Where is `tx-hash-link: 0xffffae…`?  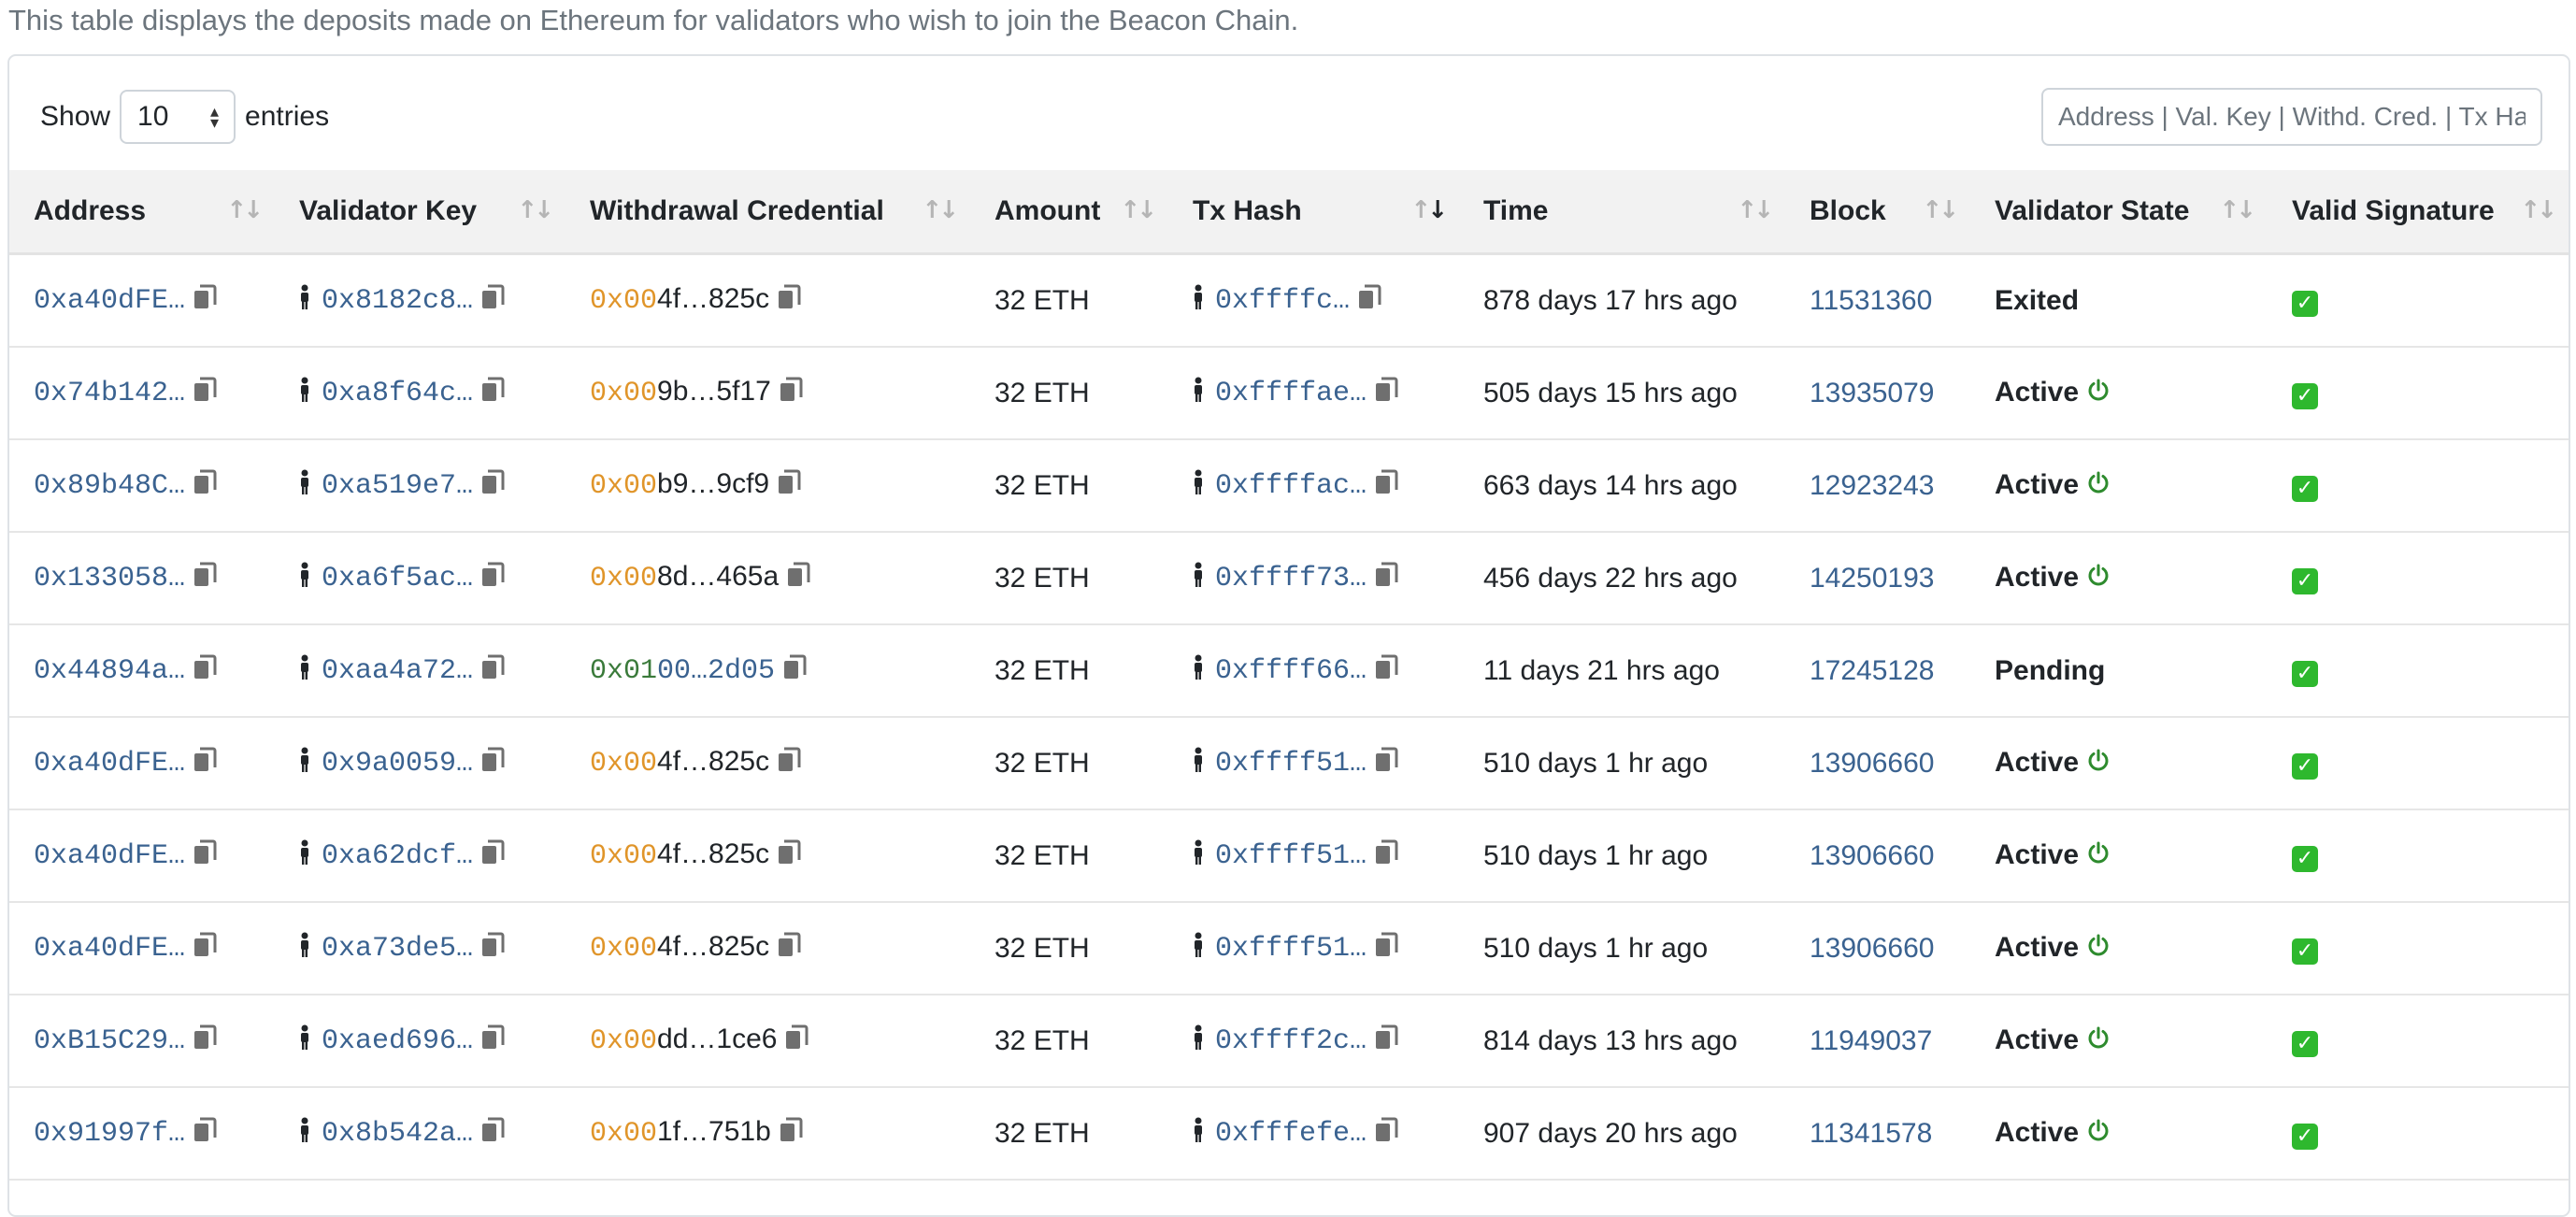
tx-hash-link: 0xffffae… is located at coordinates (1291, 393).